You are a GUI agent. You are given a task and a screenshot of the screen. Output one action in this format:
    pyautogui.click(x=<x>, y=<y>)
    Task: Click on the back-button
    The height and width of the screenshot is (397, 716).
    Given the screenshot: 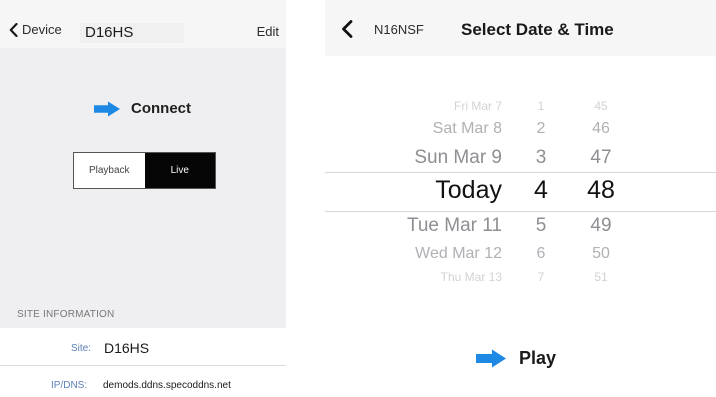 What is the action you would take?
    pyautogui.click(x=347, y=31)
    